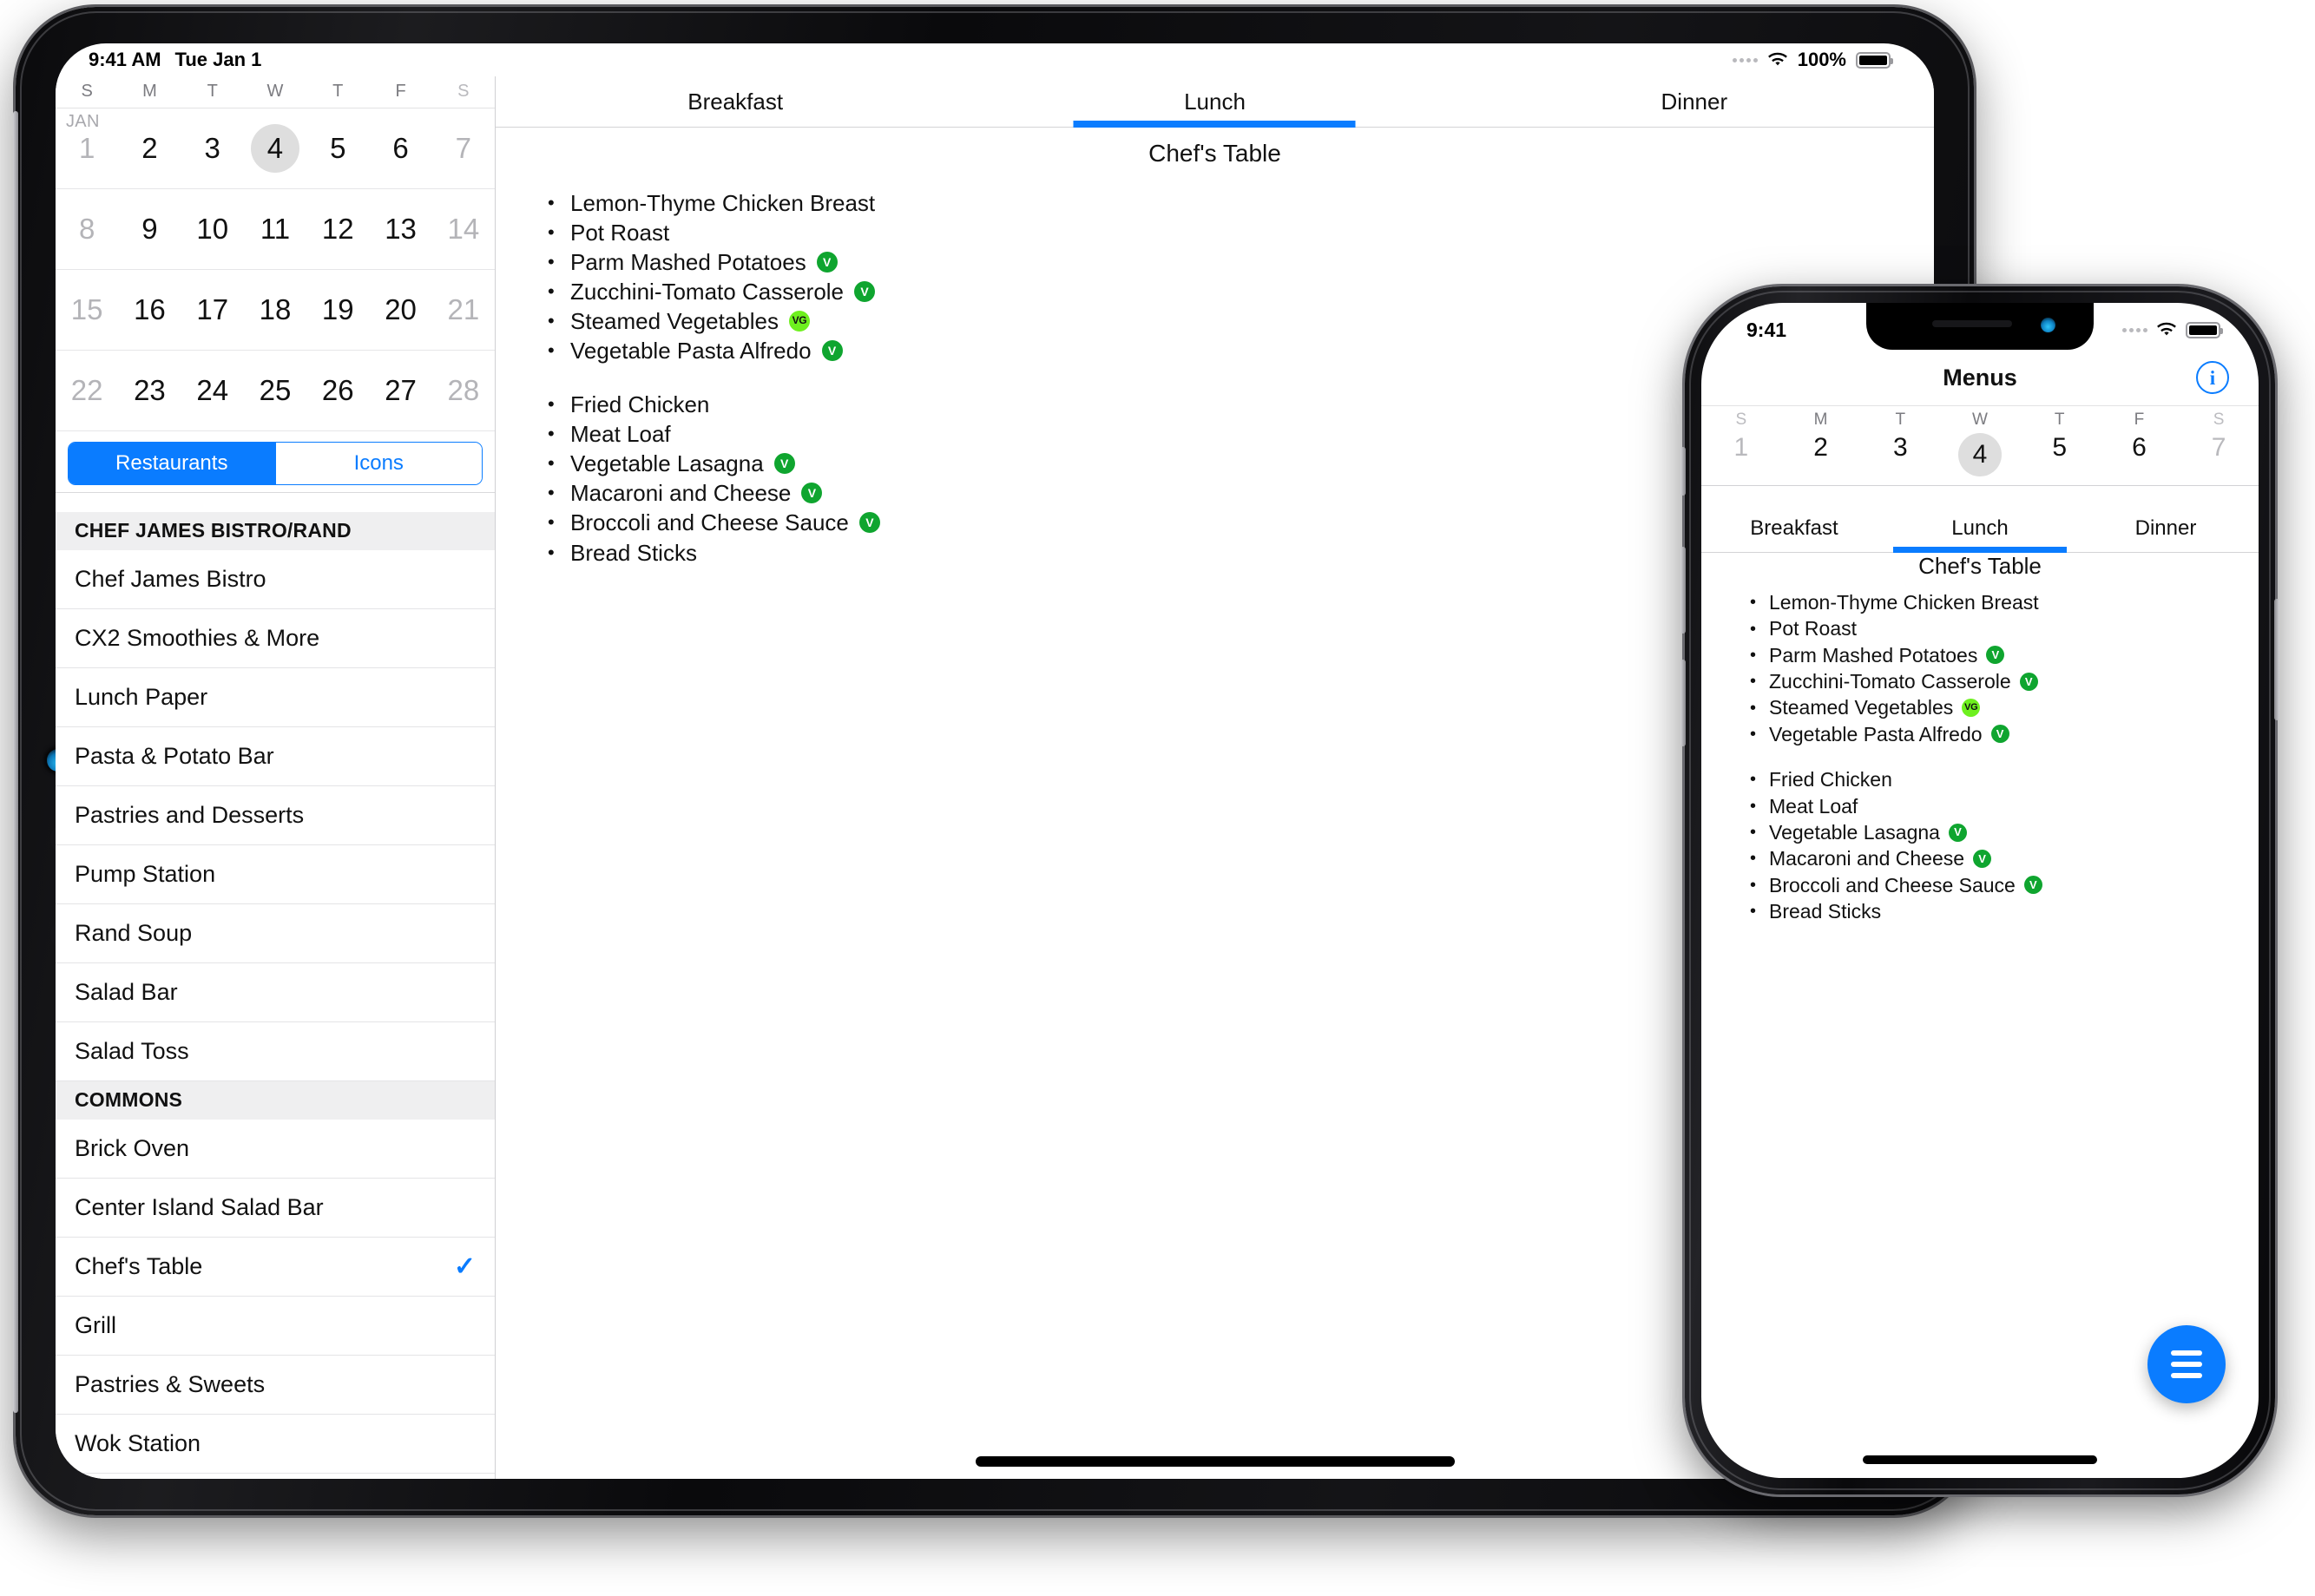  What do you see at coordinates (149, 229) in the screenshot?
I see `calendar-day-cell: 9` at bounding box center [149, 229].